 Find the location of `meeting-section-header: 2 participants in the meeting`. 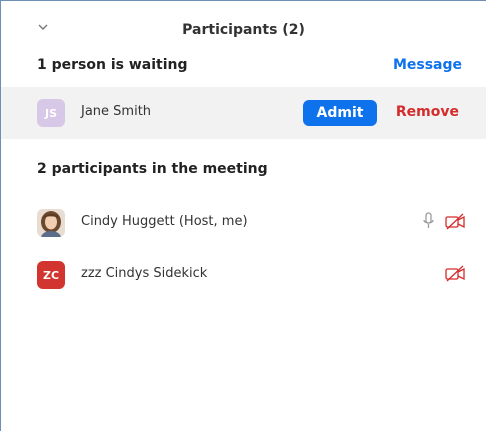

meeting-section-header: 2 participants in the meeting is located at coordinates (243, 164).